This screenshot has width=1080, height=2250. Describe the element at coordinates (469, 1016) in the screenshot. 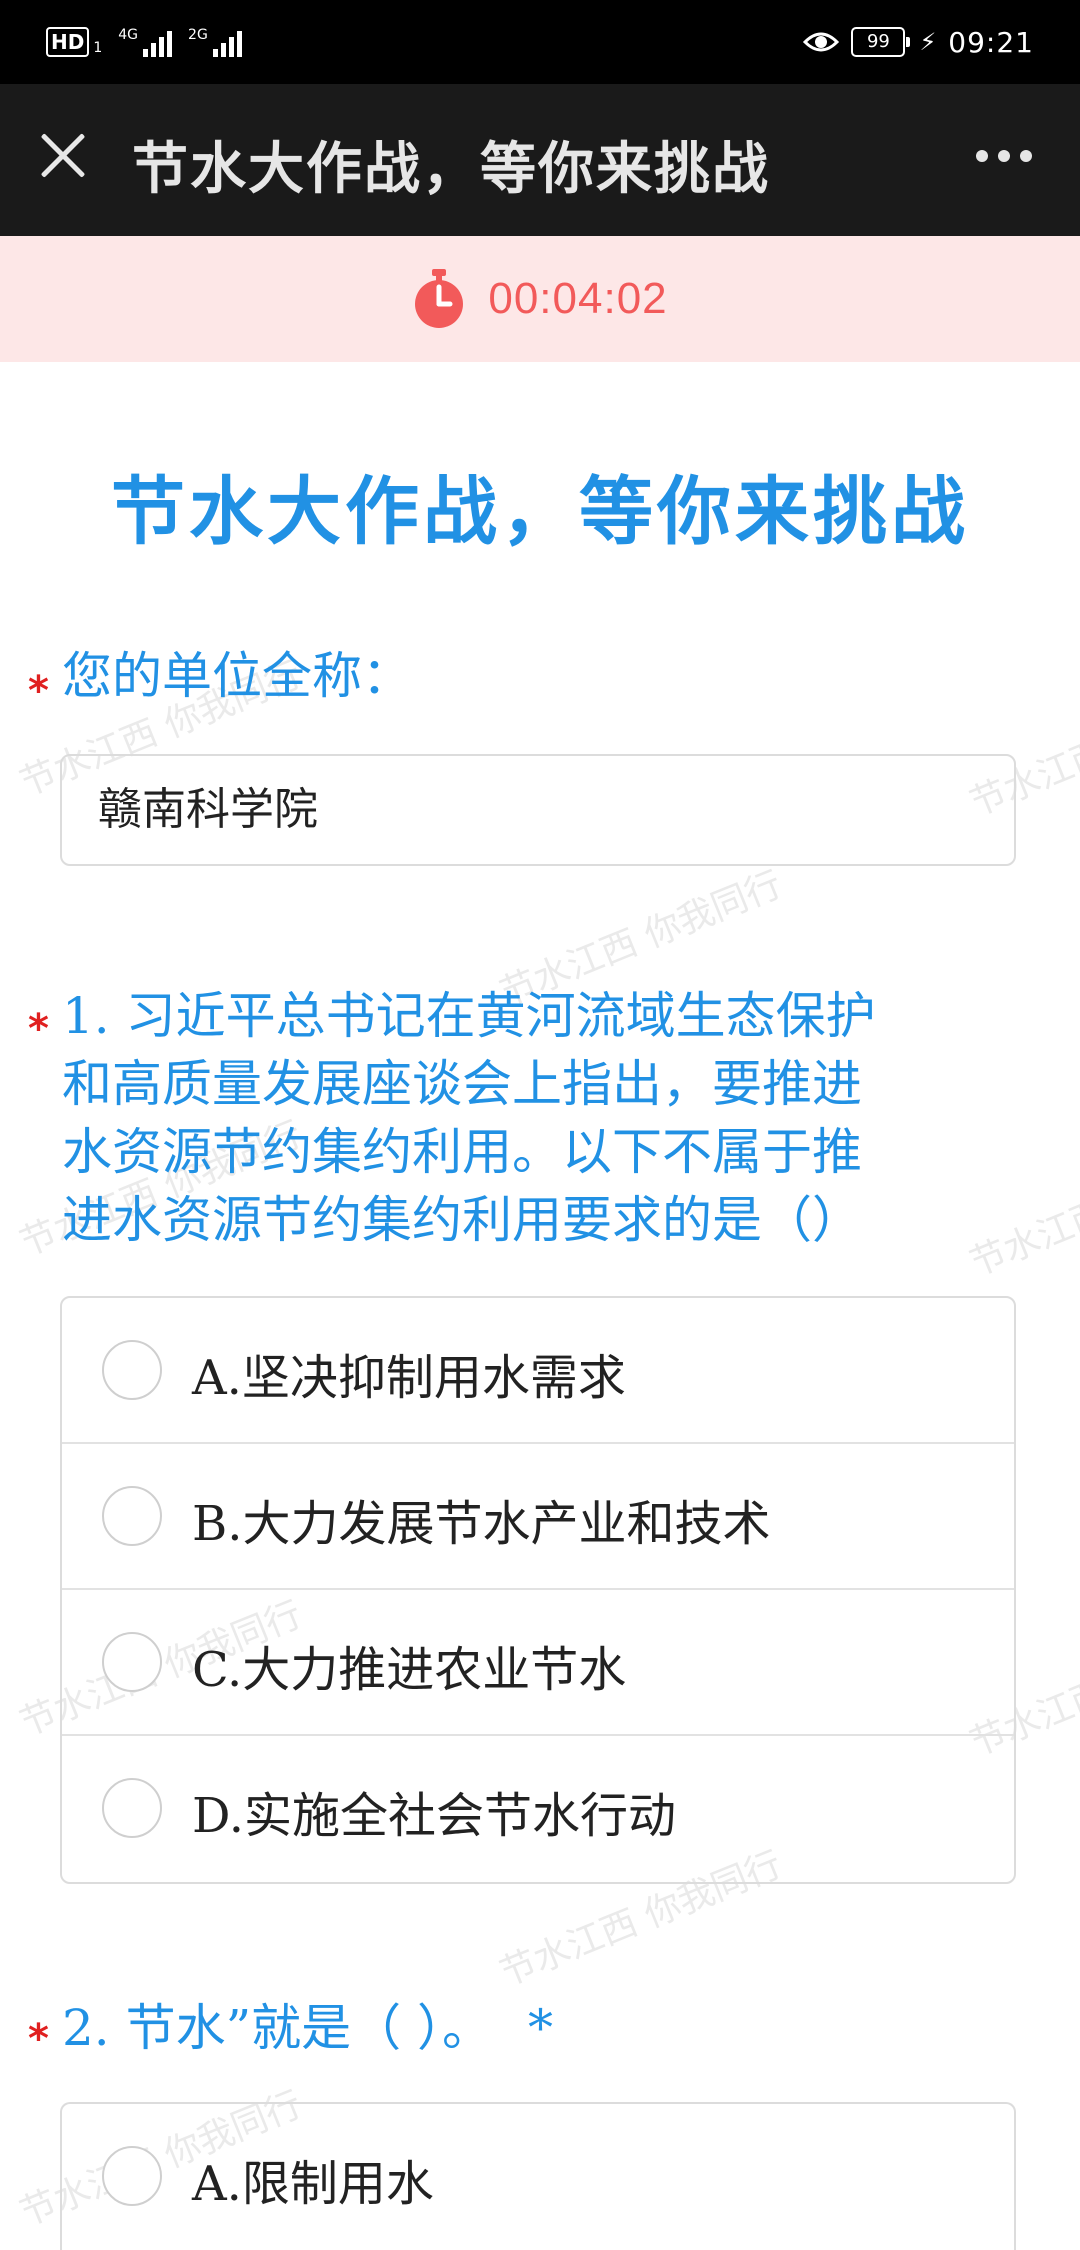

I see `question-1-line: 1. 习近平总书记在黄河流域生态保护` at that location.